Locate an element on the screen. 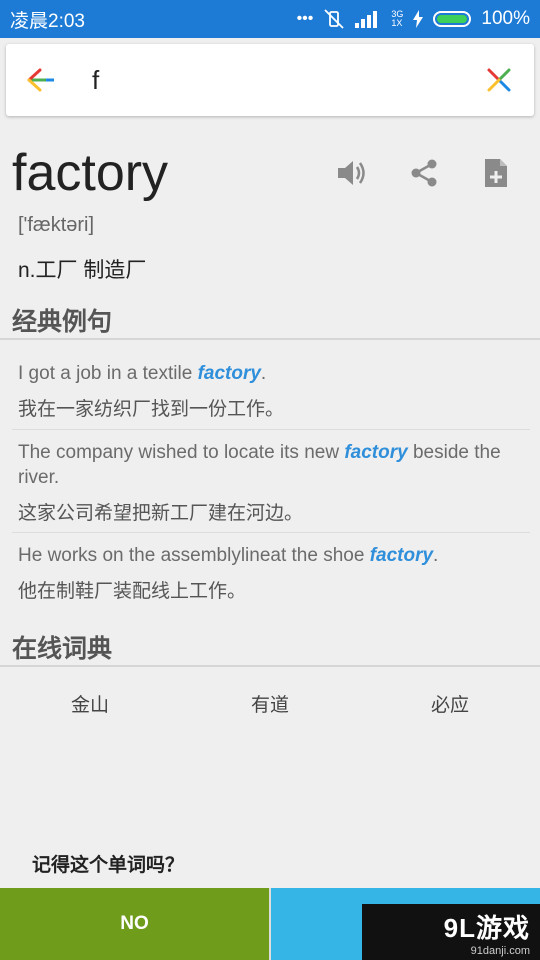 The width and height of the screenshot is (540, 960). watermark: 9L游戏 91danji.com is located at coordinates (451, 932).